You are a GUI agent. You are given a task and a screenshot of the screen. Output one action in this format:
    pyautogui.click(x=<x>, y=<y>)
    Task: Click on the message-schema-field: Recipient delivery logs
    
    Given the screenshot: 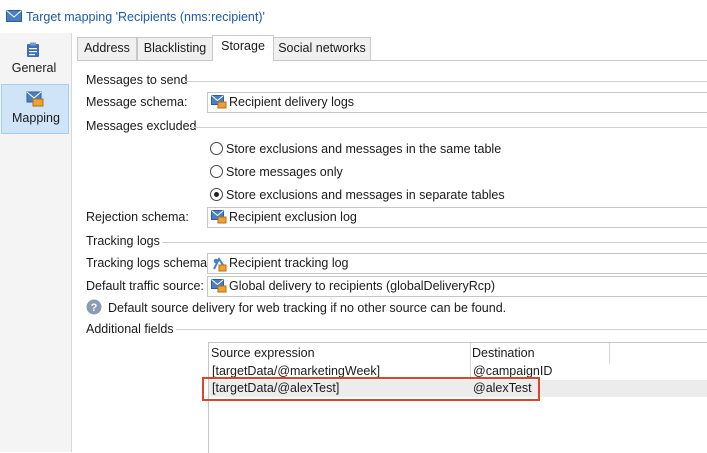 What is the action you would take?
    pyautogui.click(x=457, y=102)
    